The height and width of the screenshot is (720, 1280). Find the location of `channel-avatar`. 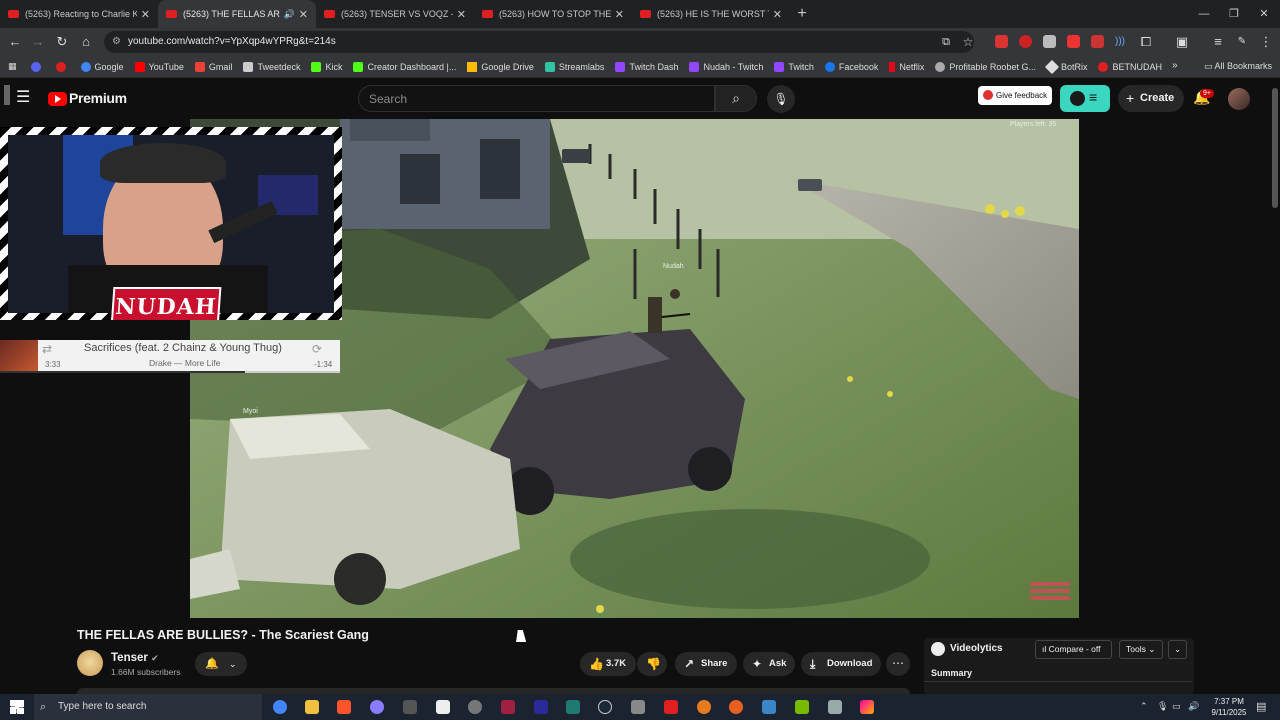

channel-avatar is located at coordinates (90, 663).